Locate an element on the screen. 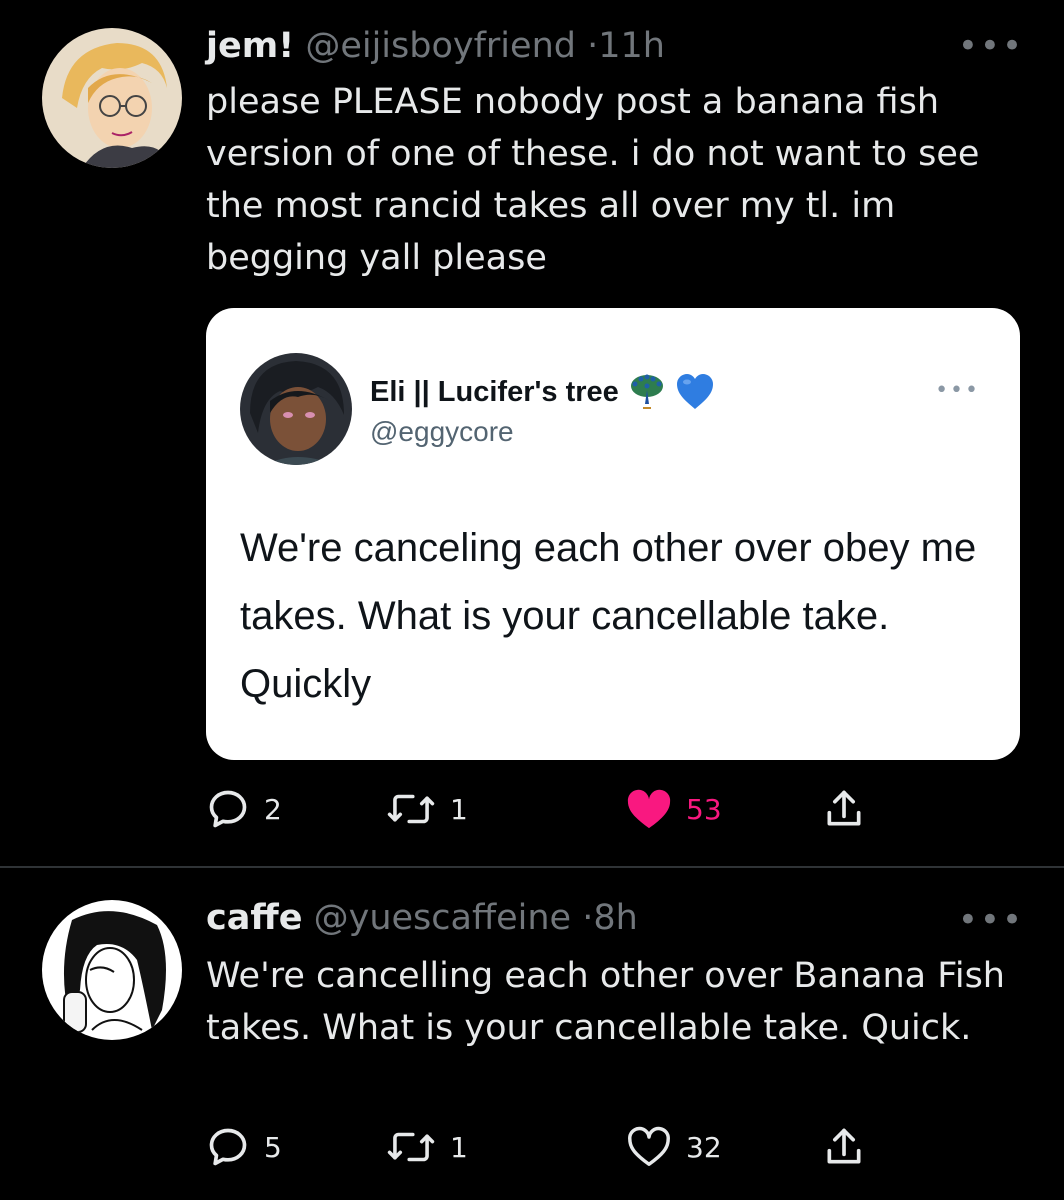 This screenshot has height=1200, width=1064. quoted-avatar-image is located at coordinates (296, 409).